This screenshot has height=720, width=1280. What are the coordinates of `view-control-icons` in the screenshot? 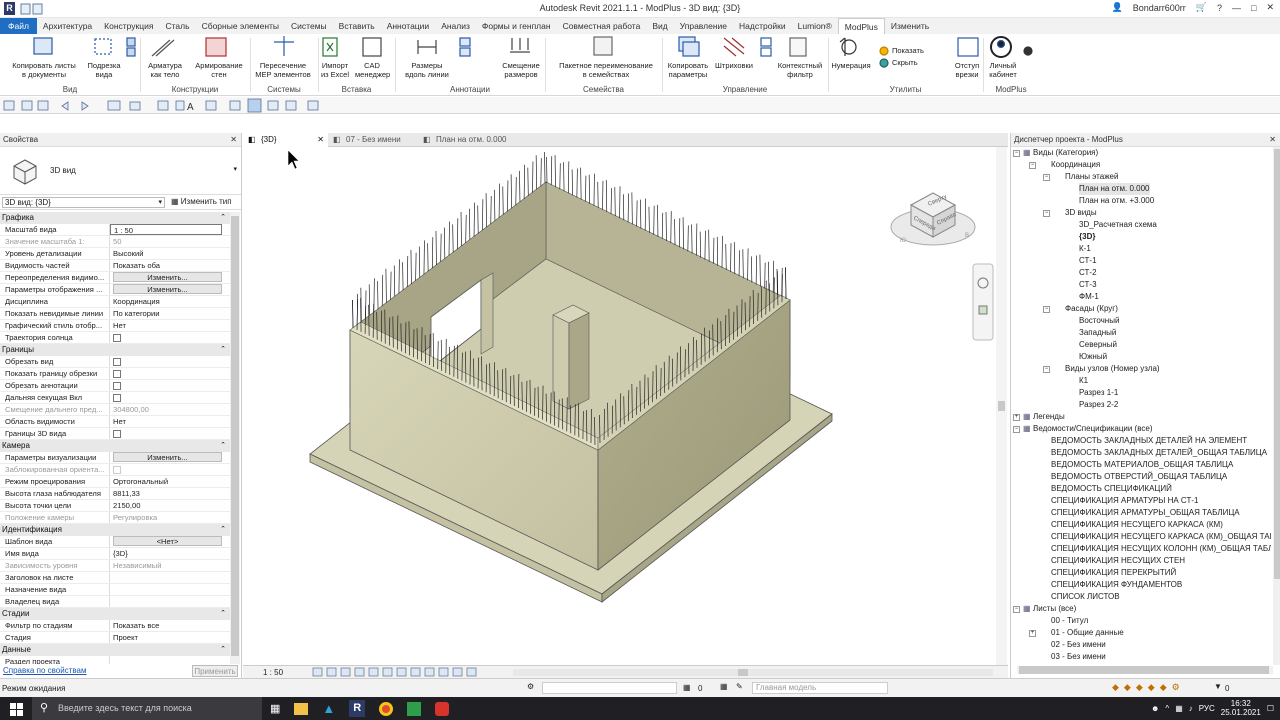 It's located at (411, 672).